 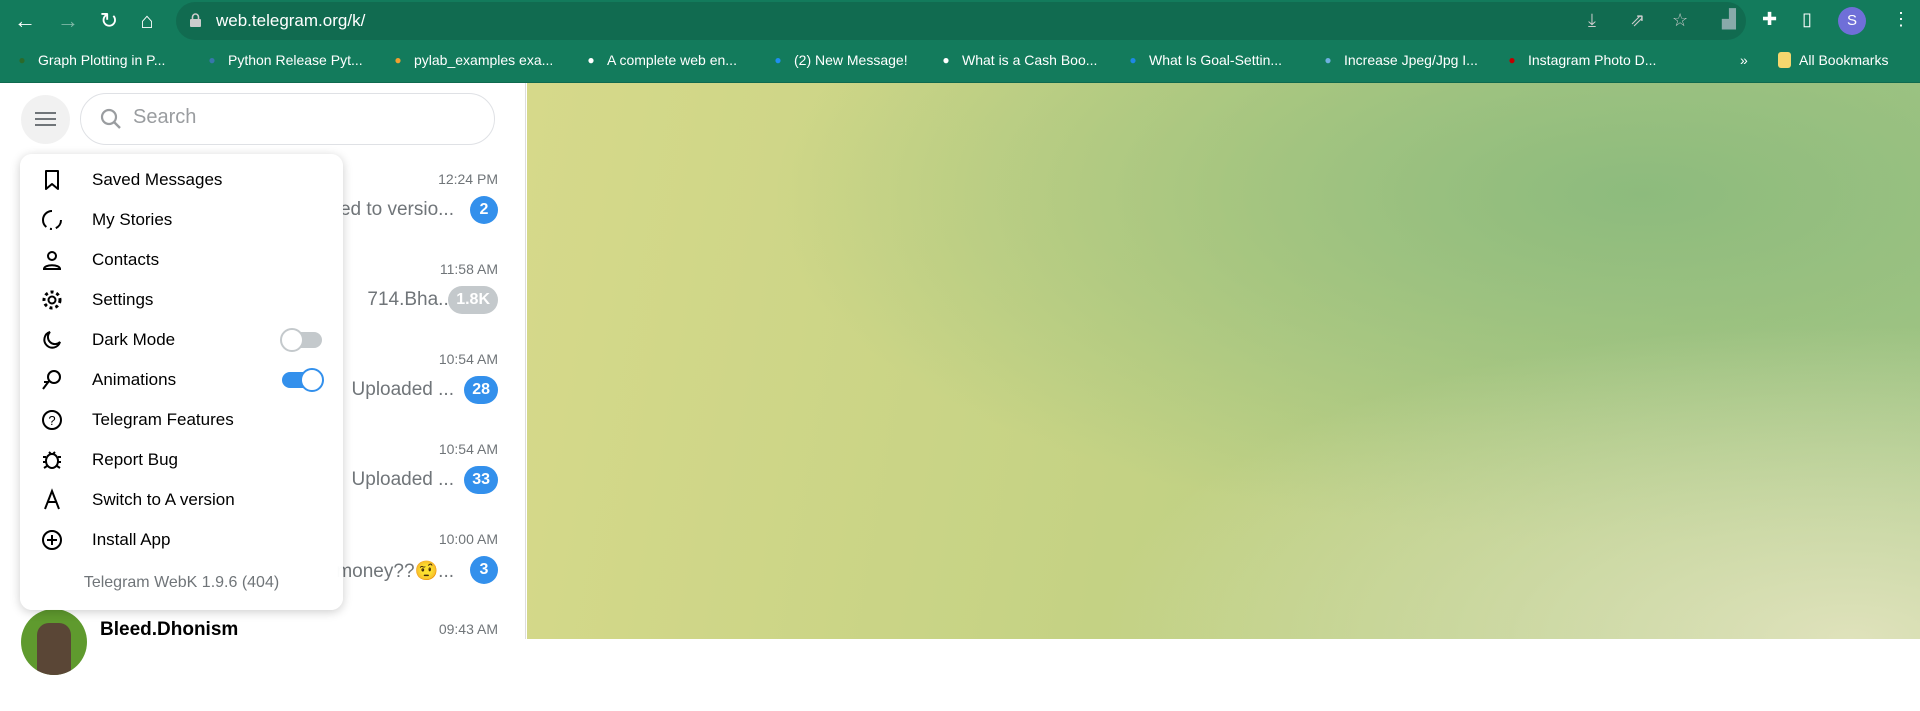 I want to click on menu-item-label: Report Bug, so click(x=135, y=459).